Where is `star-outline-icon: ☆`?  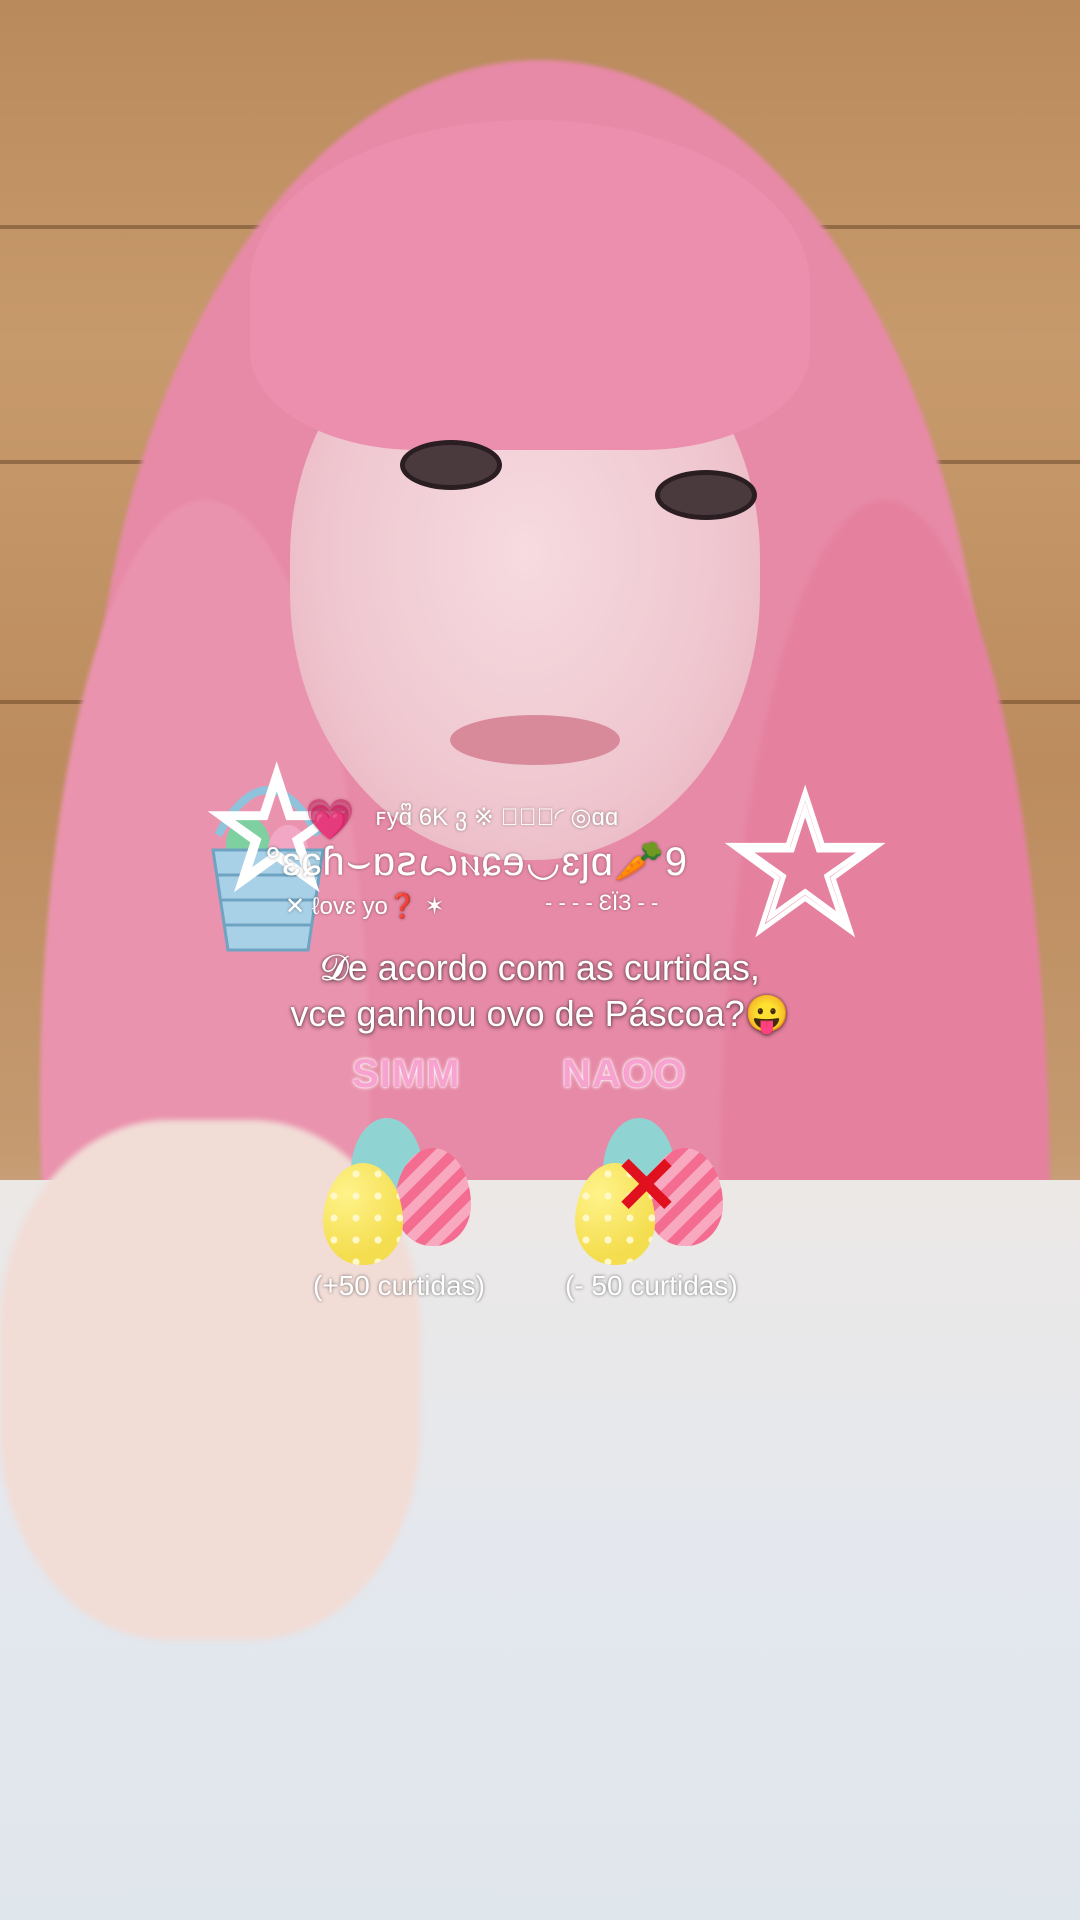
star-outline-icon: ☆ is located at coordinates (804, 865).